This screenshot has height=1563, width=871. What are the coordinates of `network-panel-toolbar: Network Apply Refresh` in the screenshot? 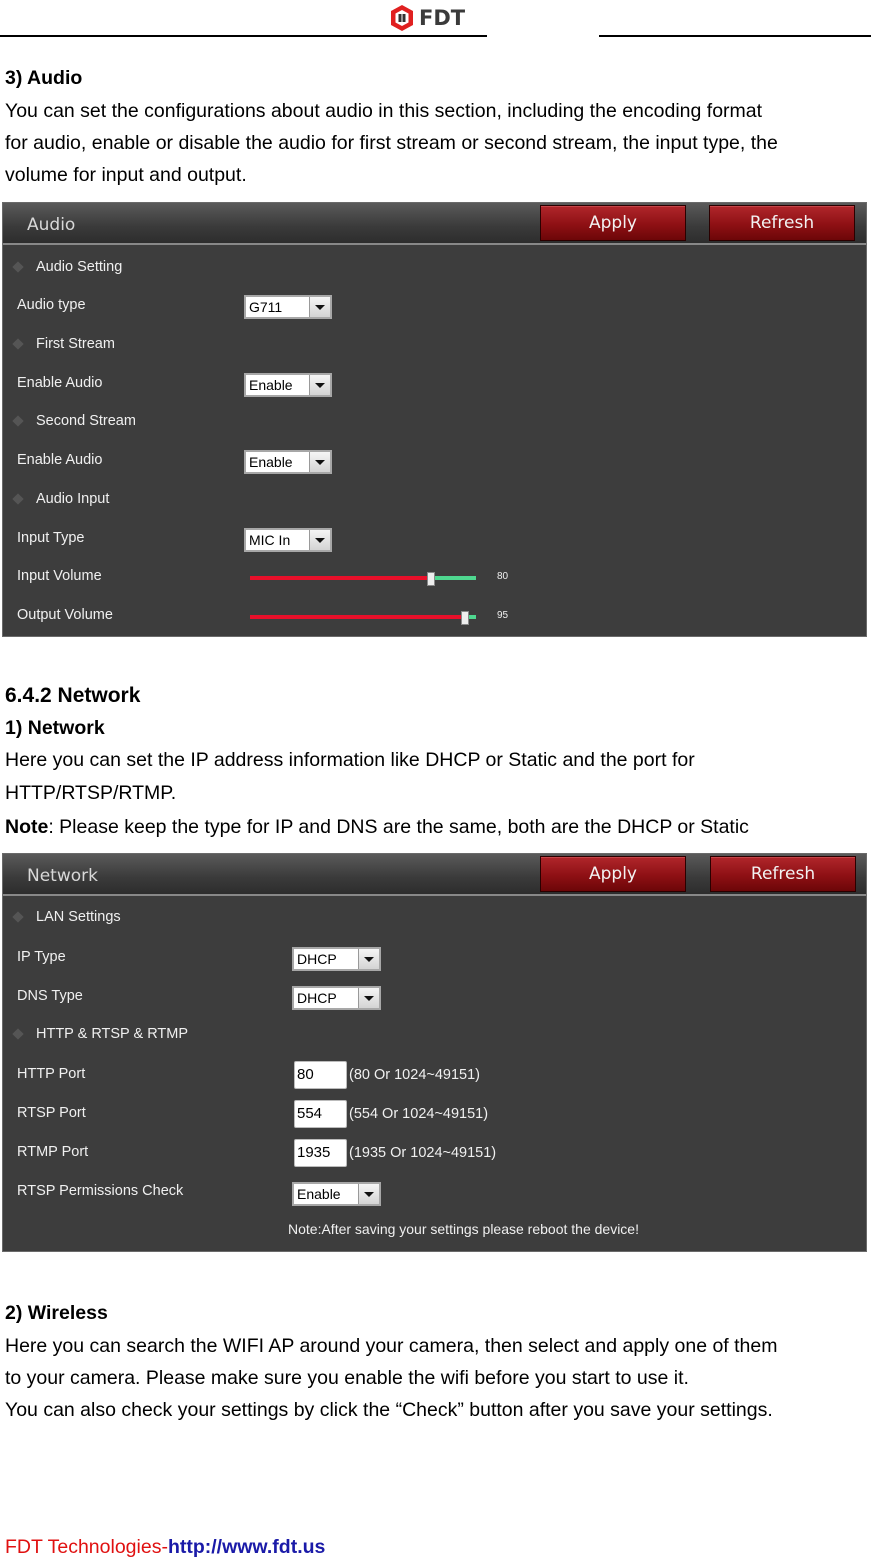 It's located at (434, 875).